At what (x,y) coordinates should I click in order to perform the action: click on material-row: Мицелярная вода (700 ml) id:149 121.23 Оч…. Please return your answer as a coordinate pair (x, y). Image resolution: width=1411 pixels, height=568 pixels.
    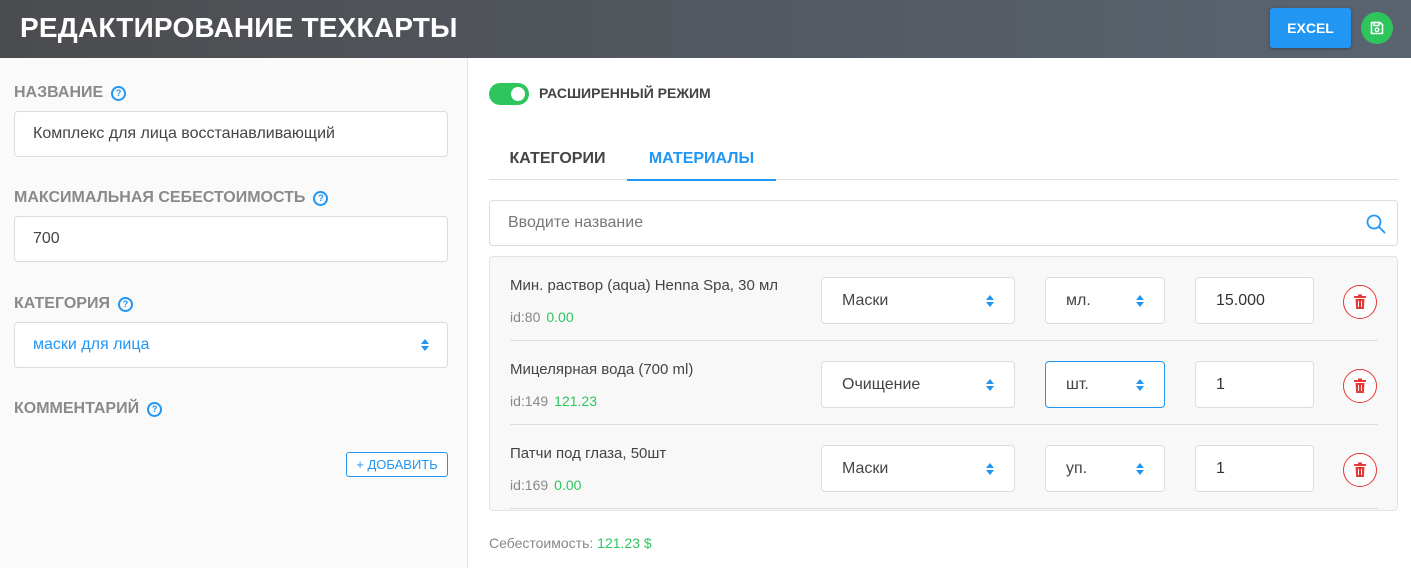
    Looking at the image, I should click on (943, 383).